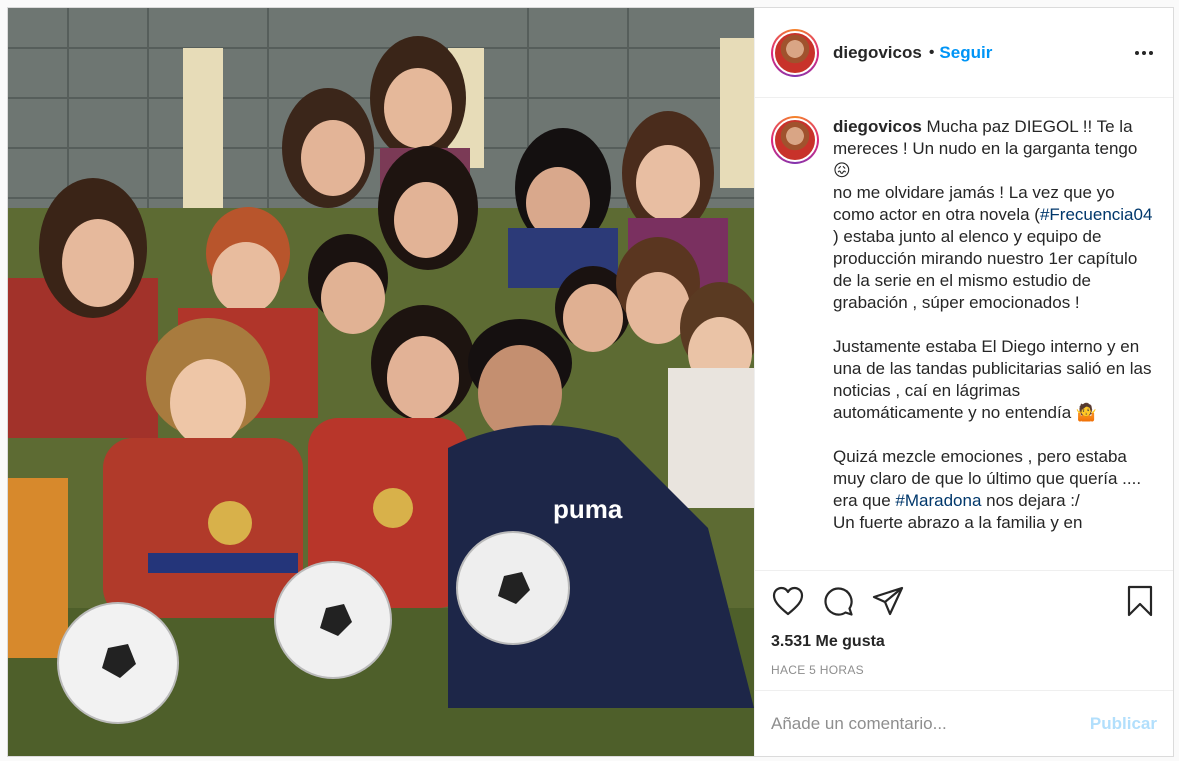 The image size is (1179, 761). I want to click on svg-text: puma, so click(588, 509).